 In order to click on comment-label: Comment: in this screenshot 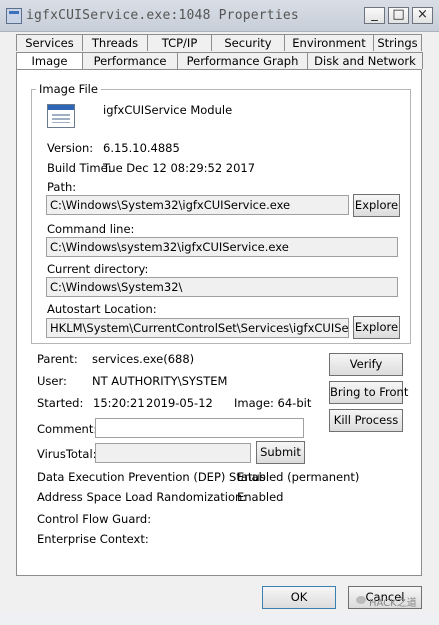, I will do `click(67, 429)`.